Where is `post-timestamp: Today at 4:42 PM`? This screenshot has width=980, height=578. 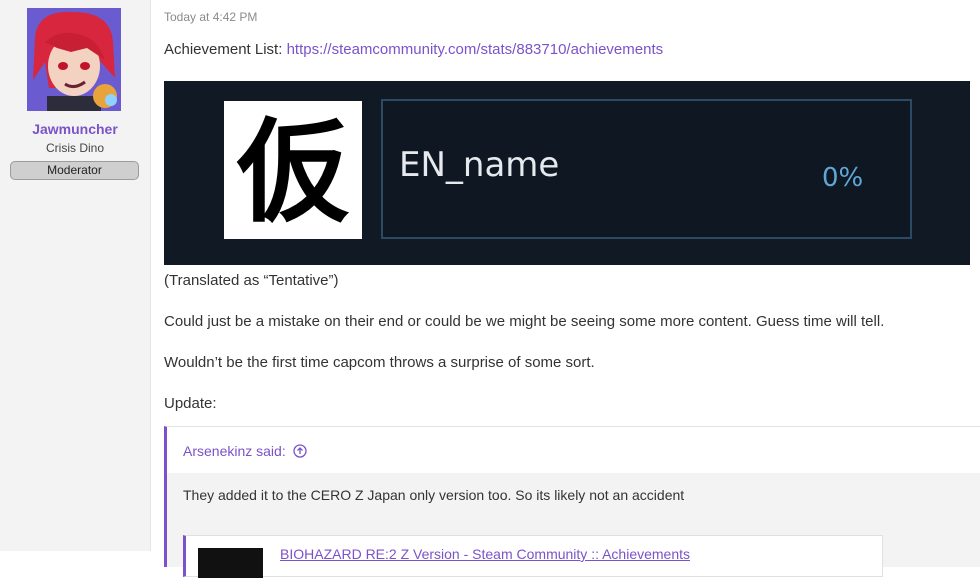
post-timestamp: Today at 4:42 PM is located at coordinates (210, 17).